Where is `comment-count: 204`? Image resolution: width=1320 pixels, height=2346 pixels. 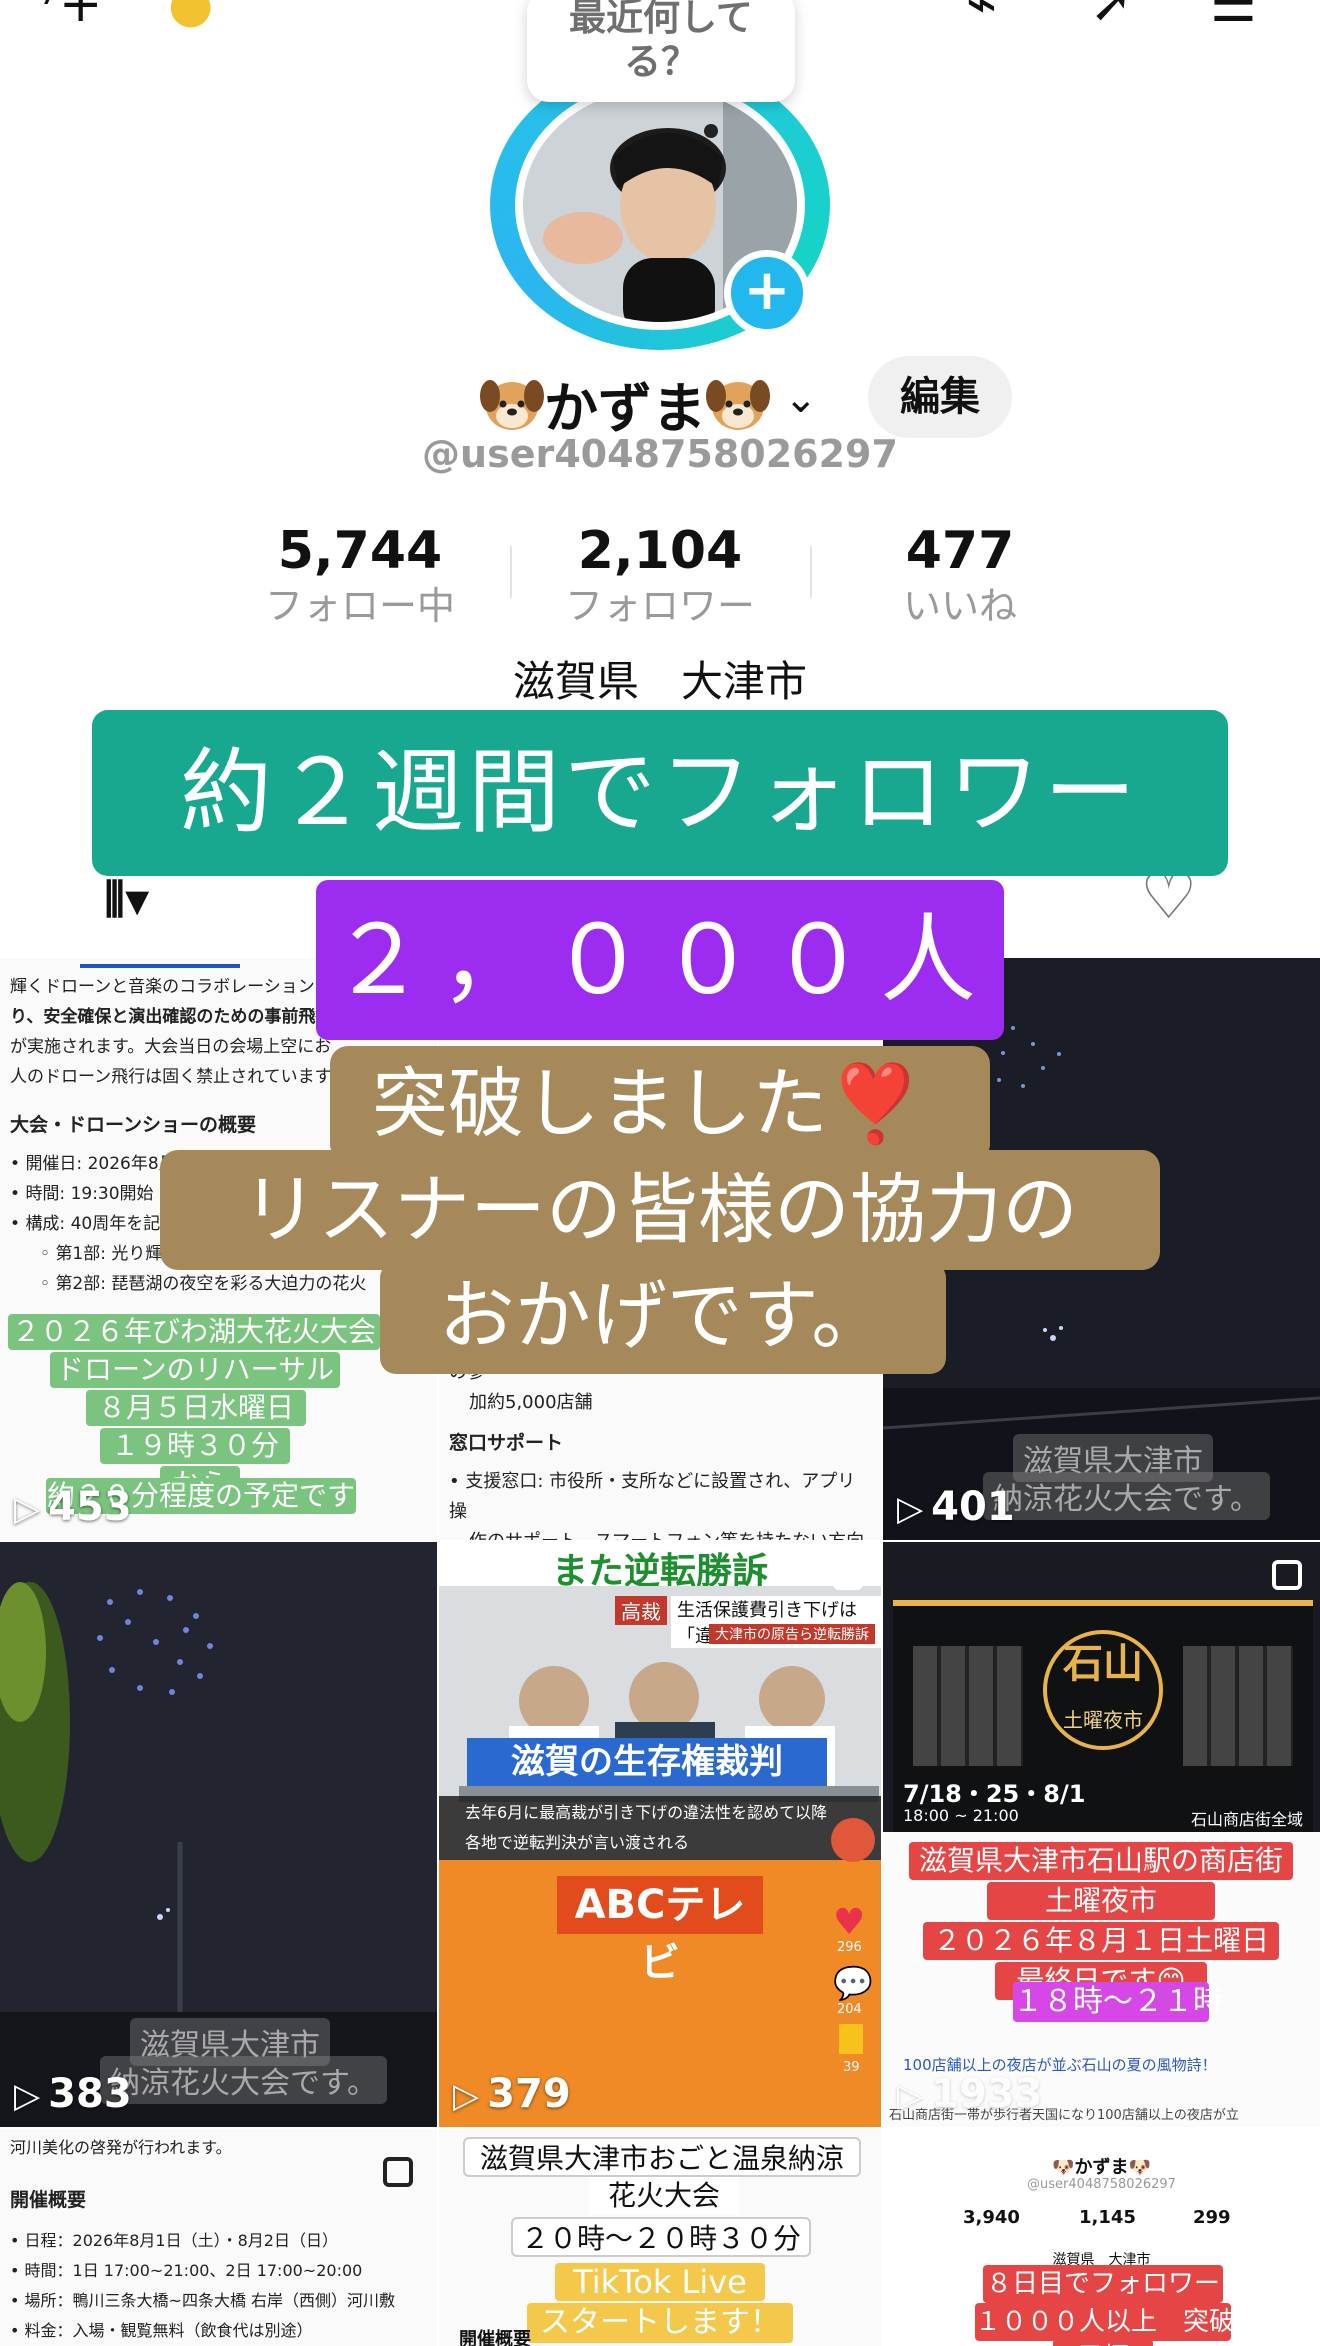 comment-count: 204 is located at coordinates (849, 2009).